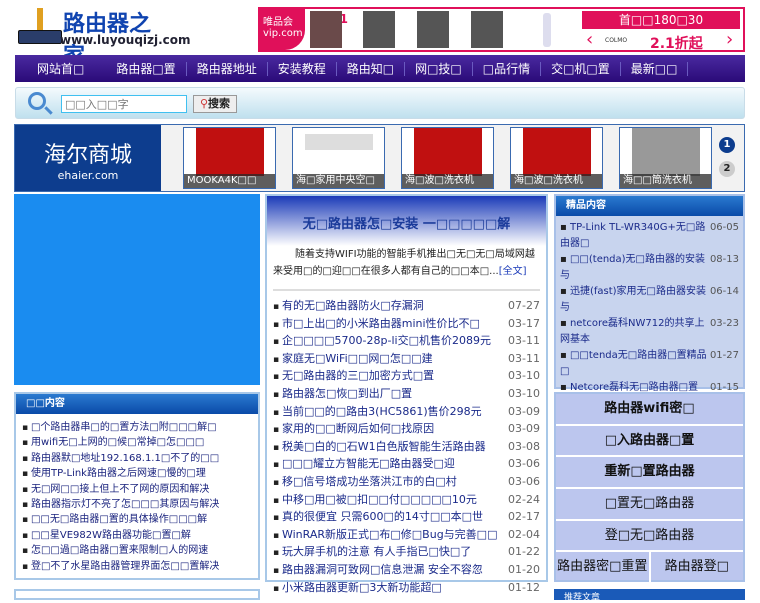 Image resolution: width=760 pixels, height=603 pixels. I want to click on article-title: □□tenda无□路由器□置精品□, so click(634, 364).